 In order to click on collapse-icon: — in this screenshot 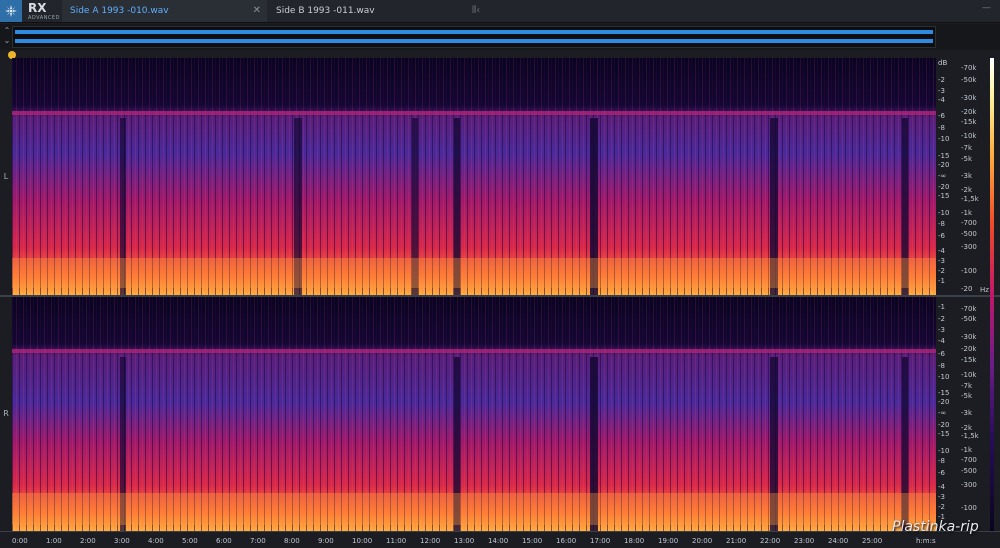, I will do `click(987, 8)`.